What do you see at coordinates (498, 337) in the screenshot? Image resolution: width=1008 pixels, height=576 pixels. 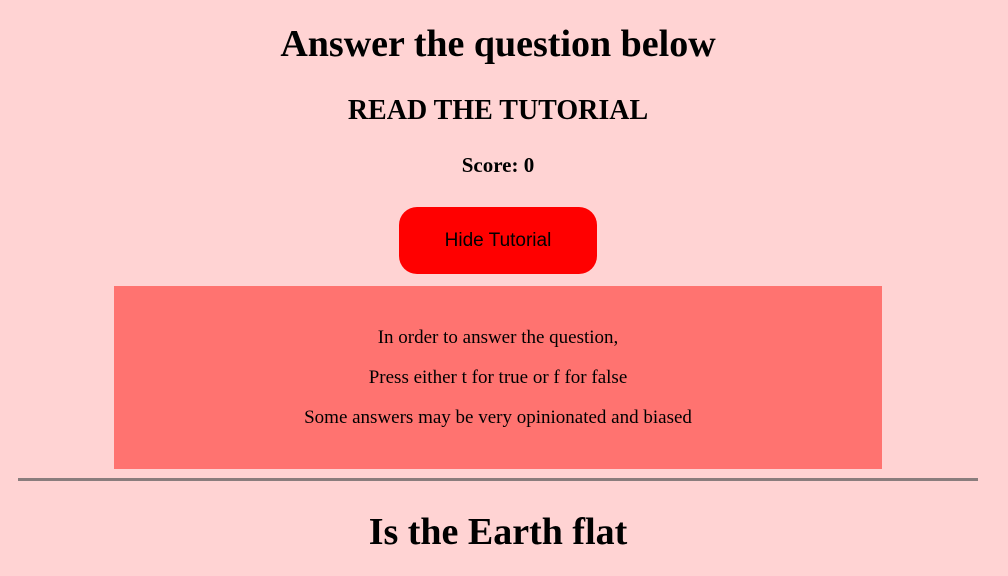 I see `tutorial-line-1: In order to answer the question,` at bounding box center [498, 337].